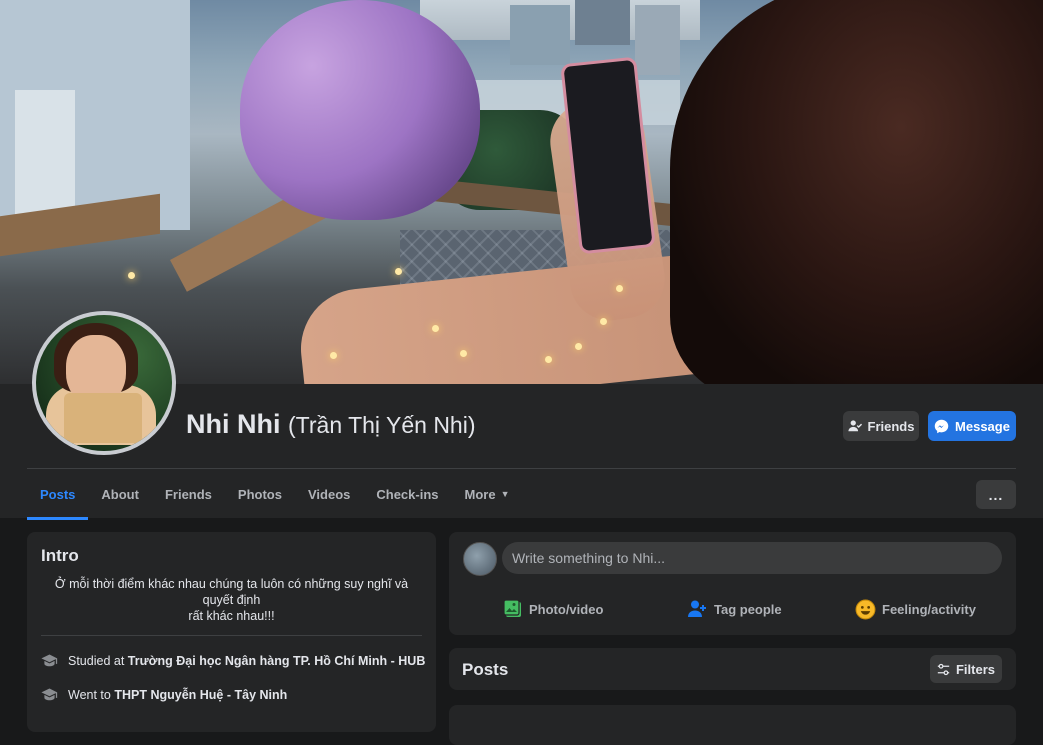  Describe the element at coordinates (485, 669) in the screenshot. I see `posts-title: Posts` at that location.